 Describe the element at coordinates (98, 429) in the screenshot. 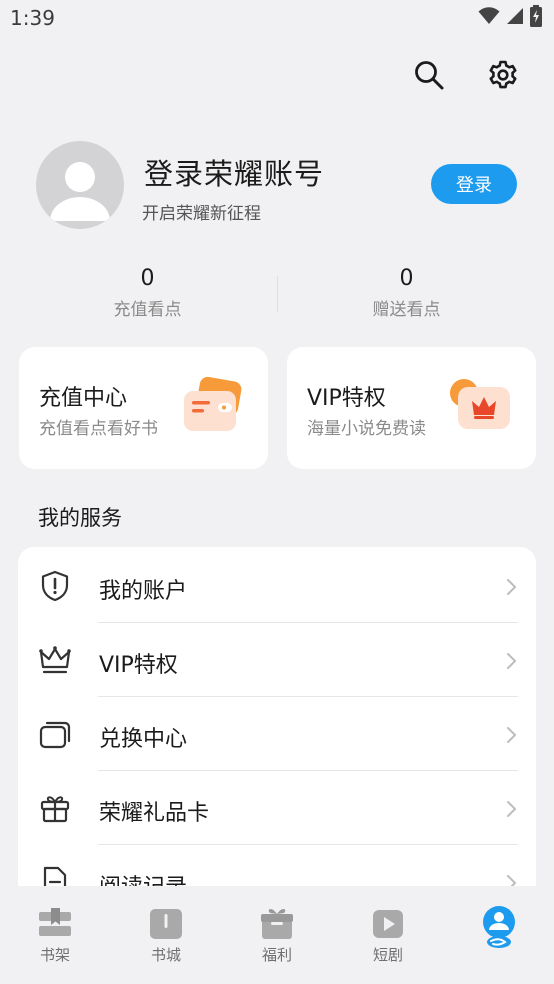

I see `recharge-center-subtitle: 充值看点看好书` at that location.